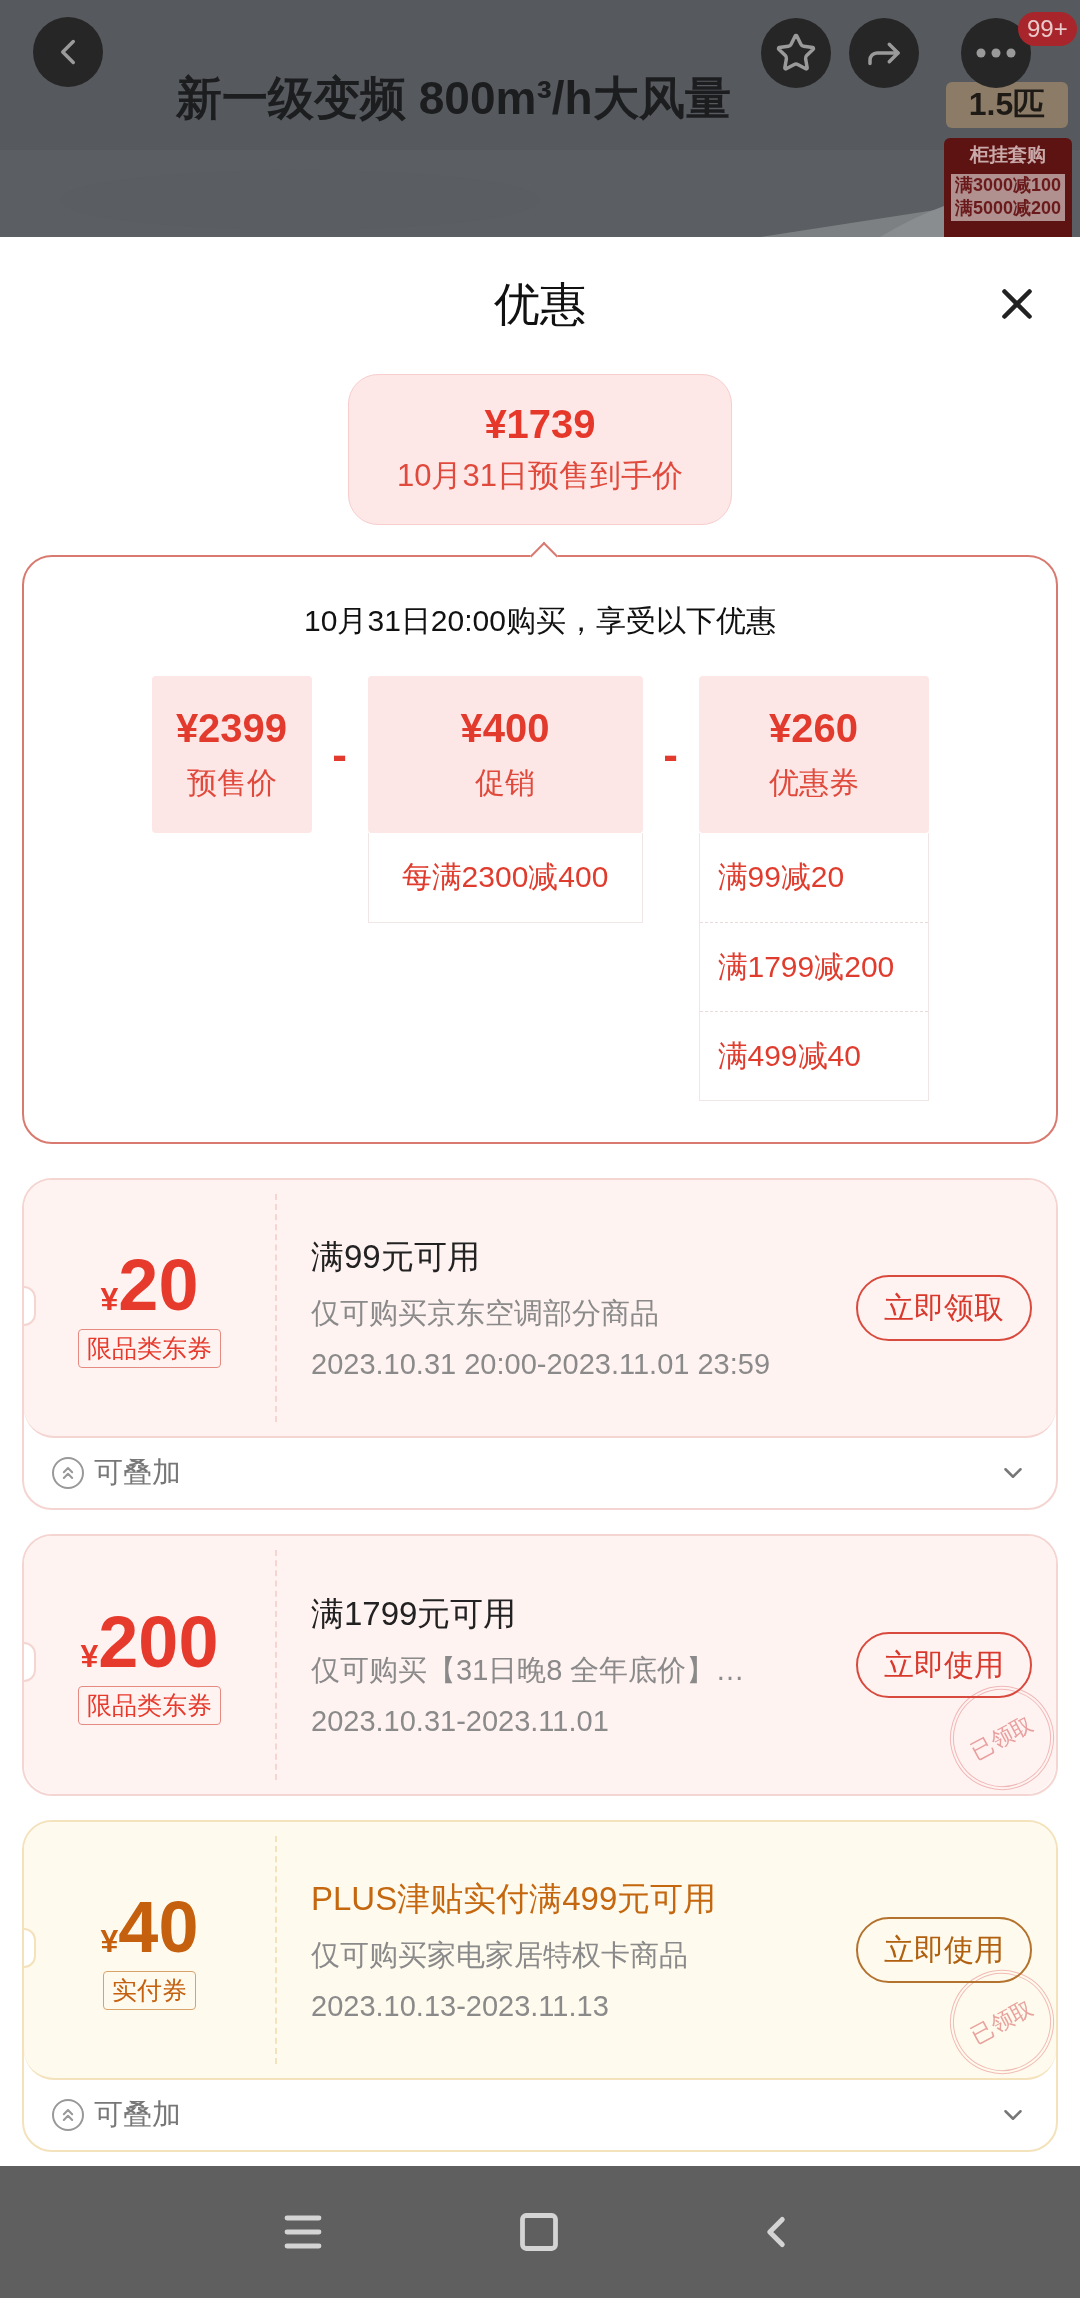  Describe the element at coordinates (414, 1614) in the screenshot. I see `coupon-title: 满1799元可用` at that location.